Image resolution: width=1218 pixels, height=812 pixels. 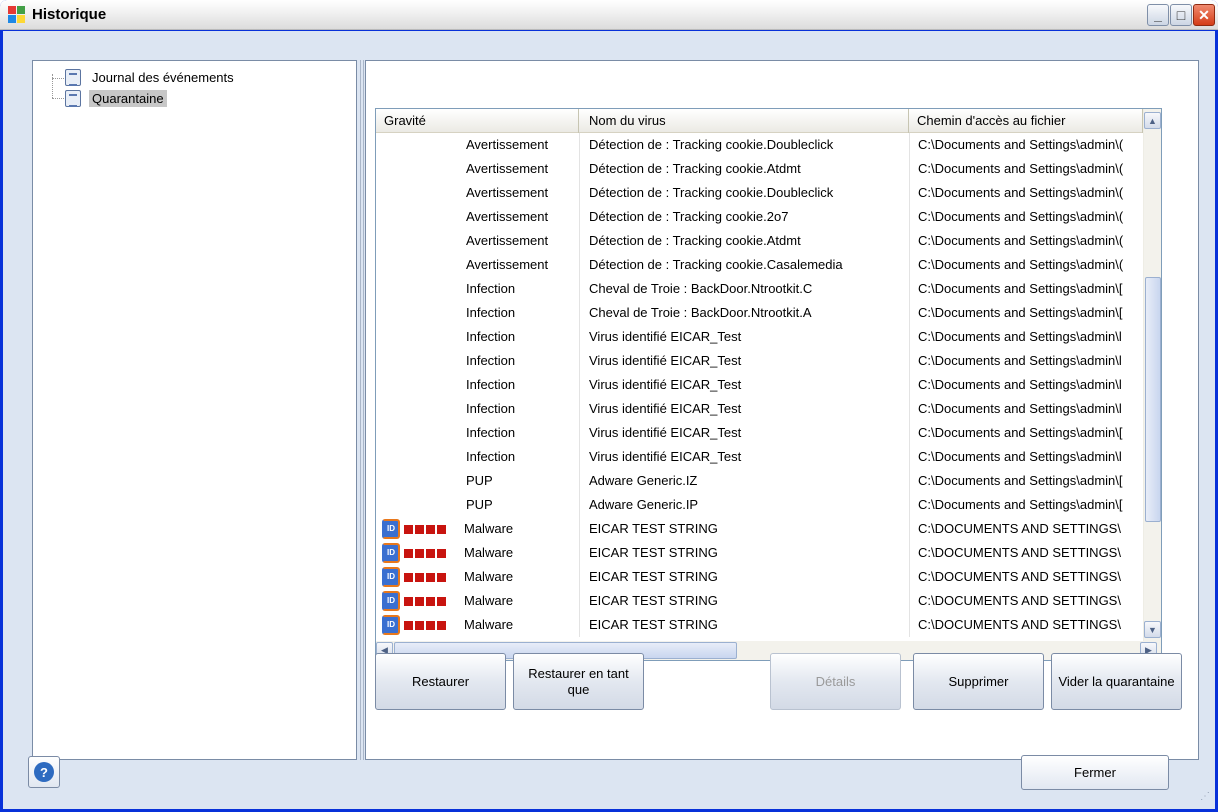 I want to click on resize-grip-icon: ⋰, so click(x=1206, y=797).